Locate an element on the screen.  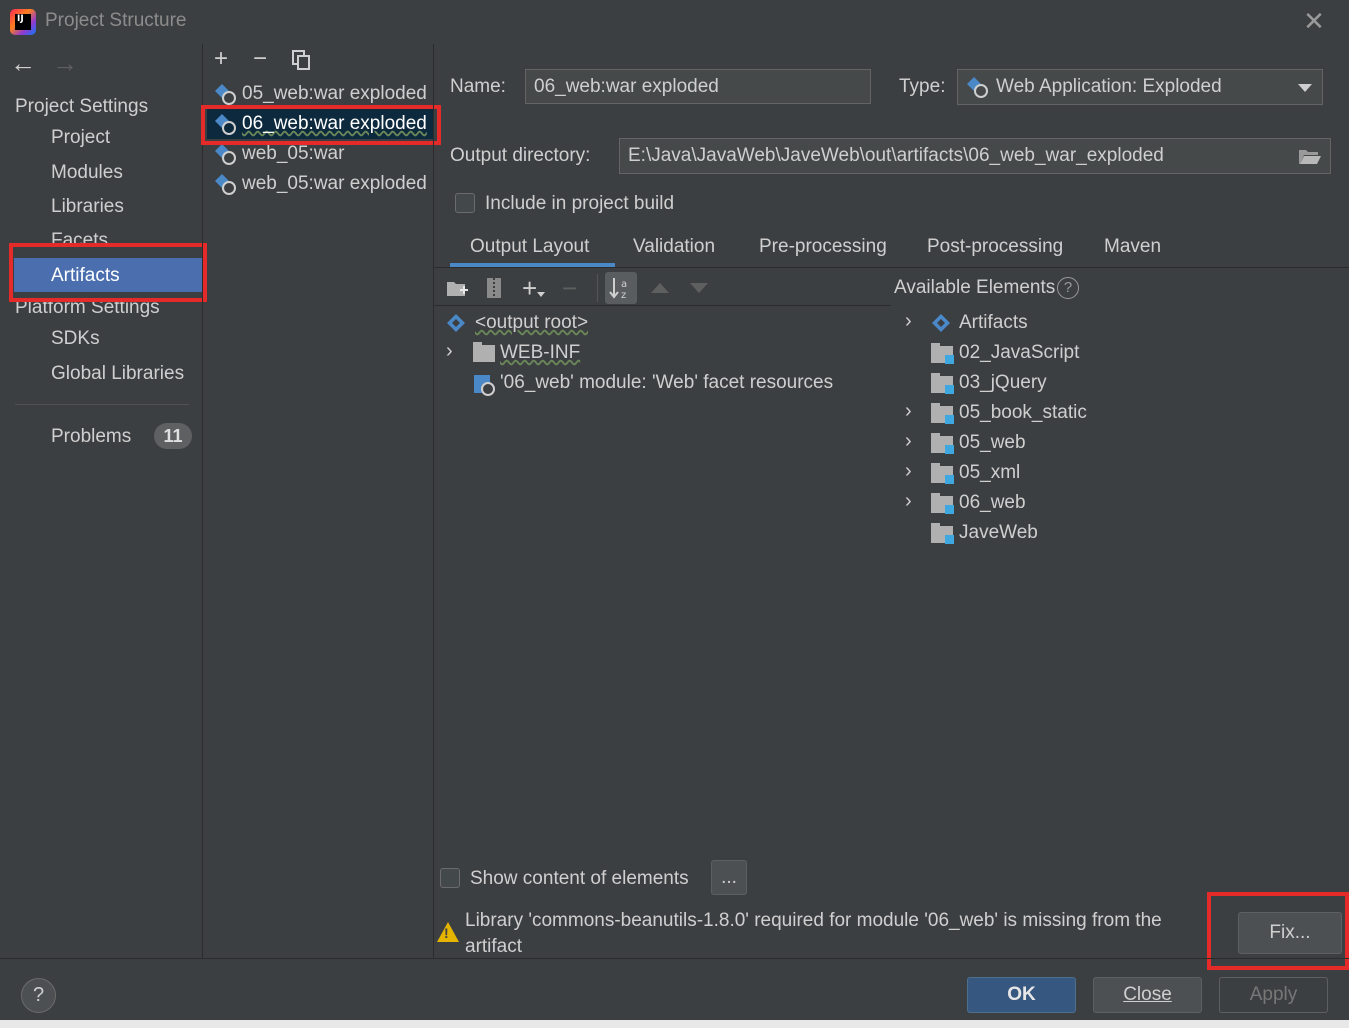
apply-button: Apply is located at coordinates (1273, 995).